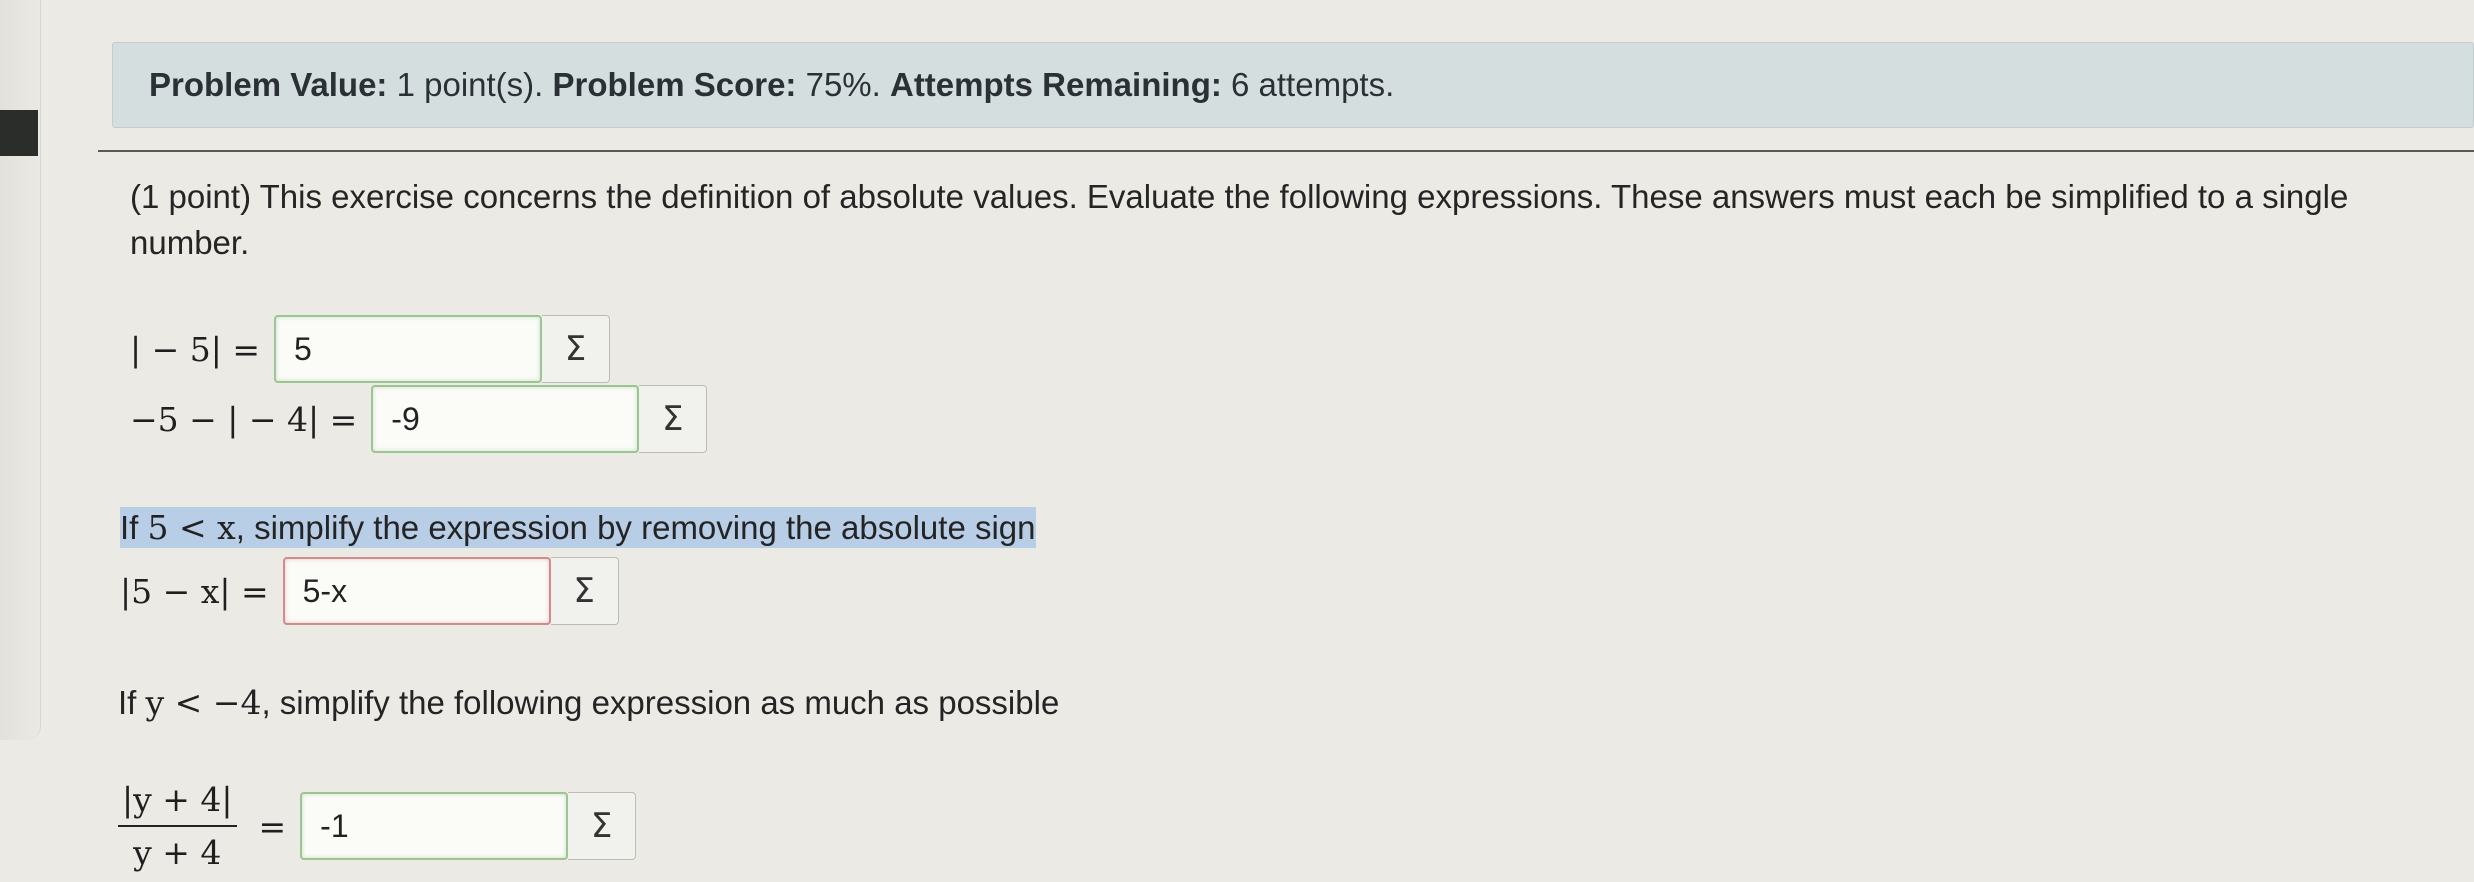  I want to click on condition-y-lt-neg4: y < −4, so click(203, 702).